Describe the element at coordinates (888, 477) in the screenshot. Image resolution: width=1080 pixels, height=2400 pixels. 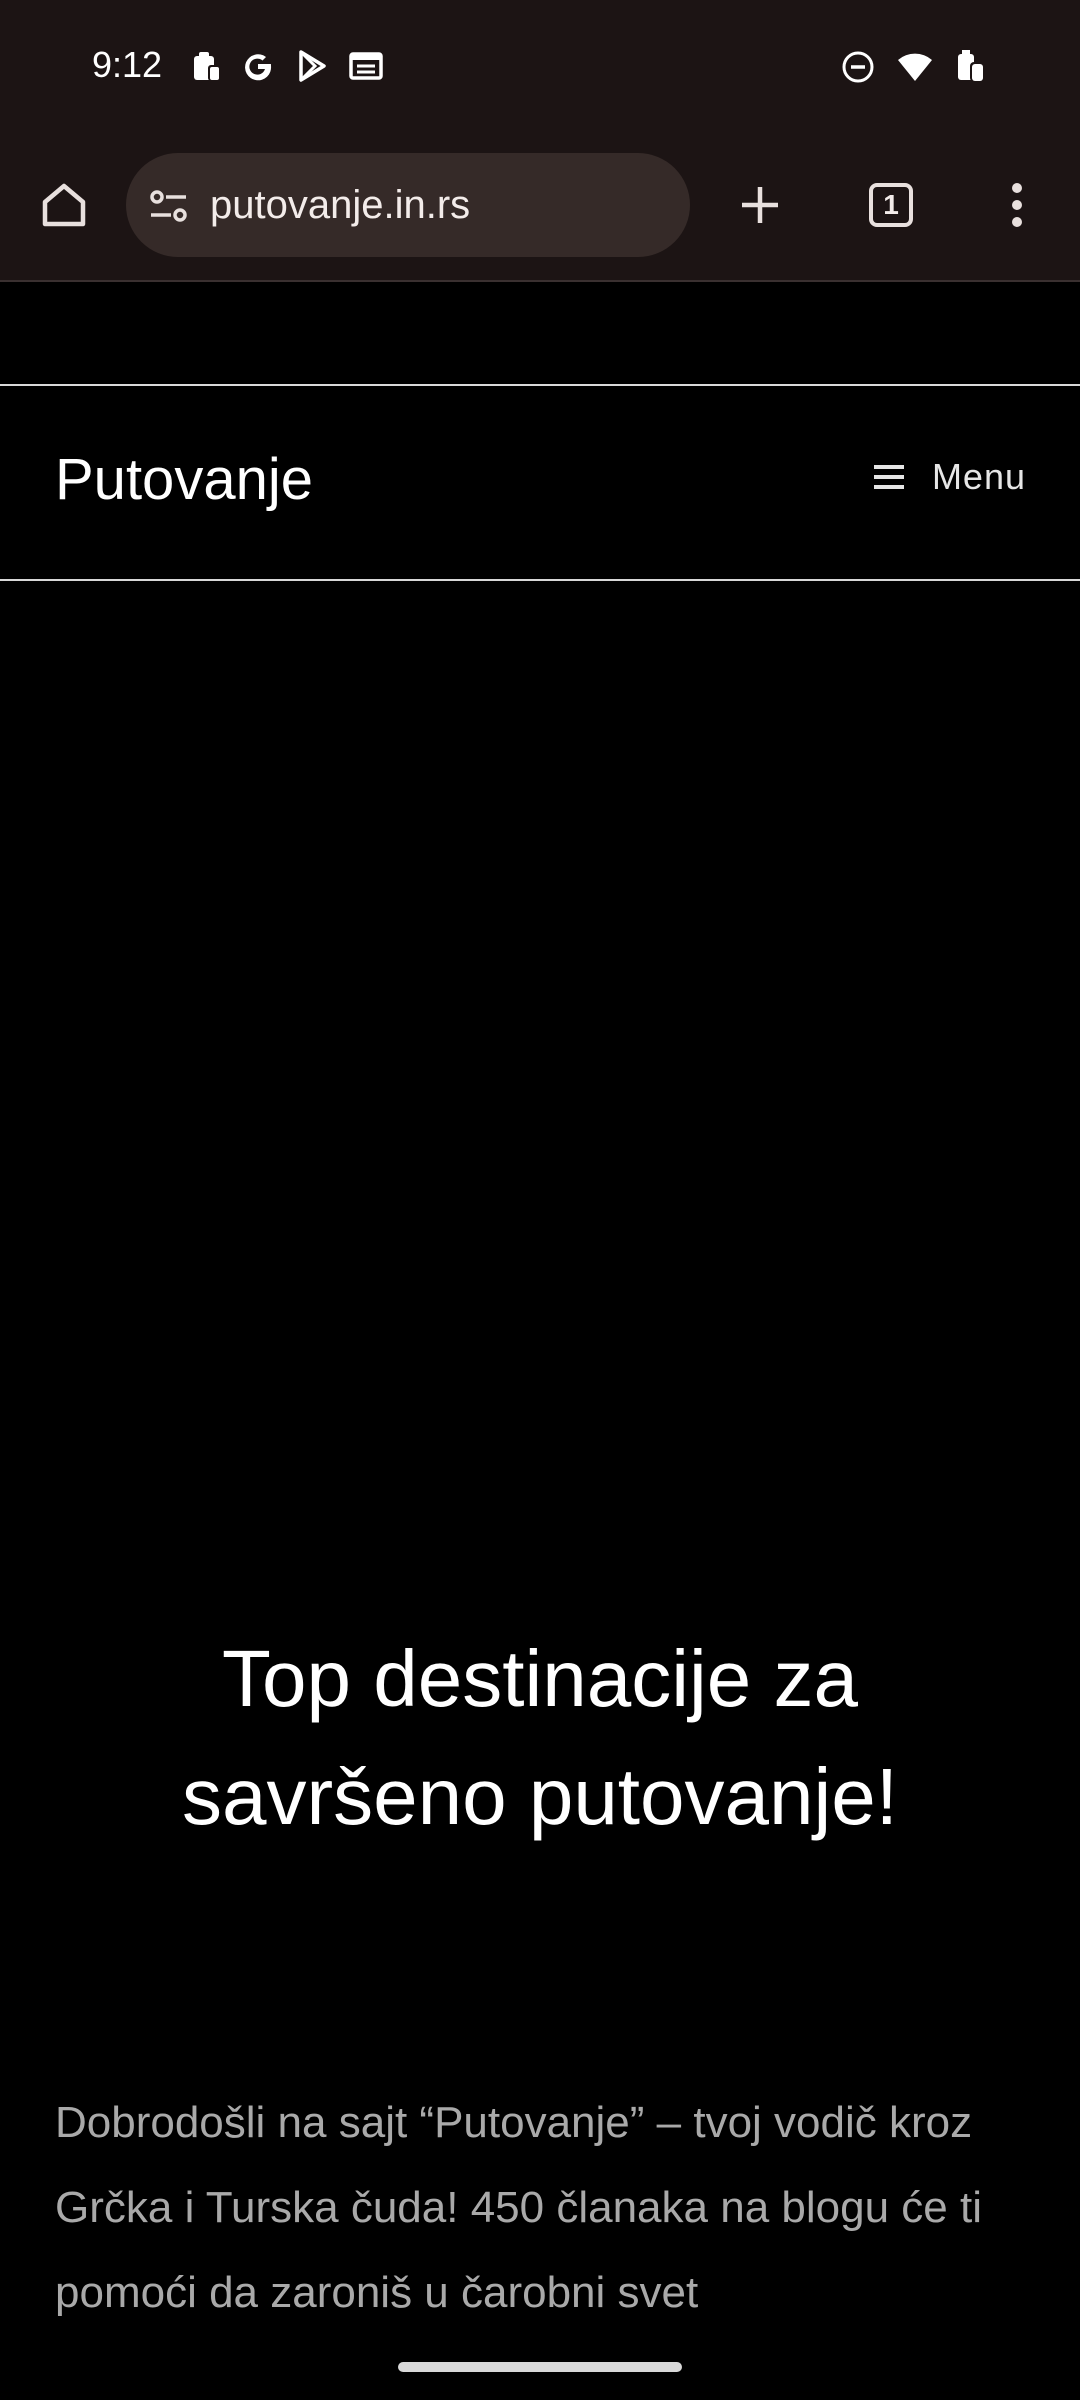
I see `hamburger-icon` at that location.